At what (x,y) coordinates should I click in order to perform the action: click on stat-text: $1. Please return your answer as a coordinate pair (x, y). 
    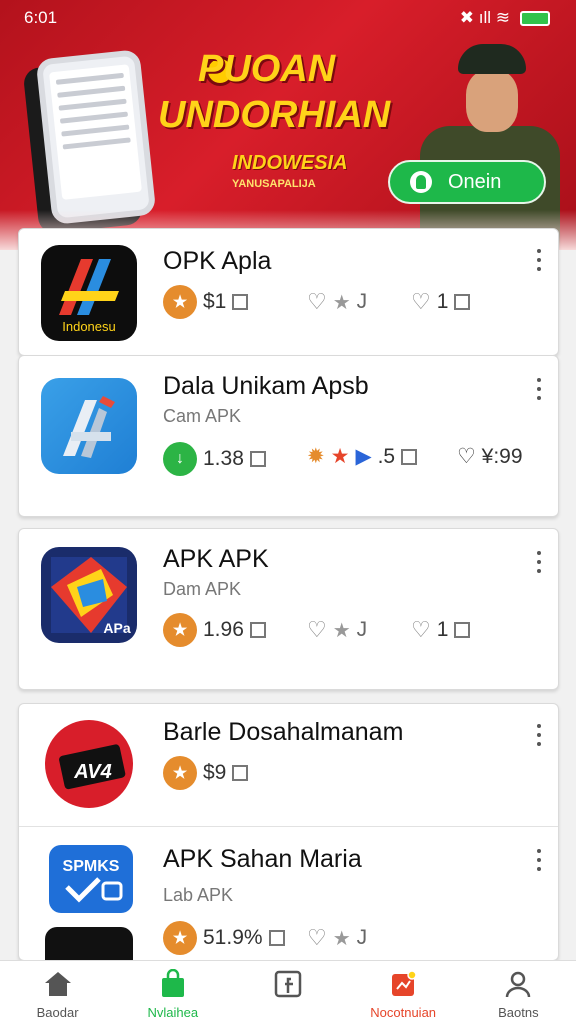
    Looking at the image, I should click on (215, 301).